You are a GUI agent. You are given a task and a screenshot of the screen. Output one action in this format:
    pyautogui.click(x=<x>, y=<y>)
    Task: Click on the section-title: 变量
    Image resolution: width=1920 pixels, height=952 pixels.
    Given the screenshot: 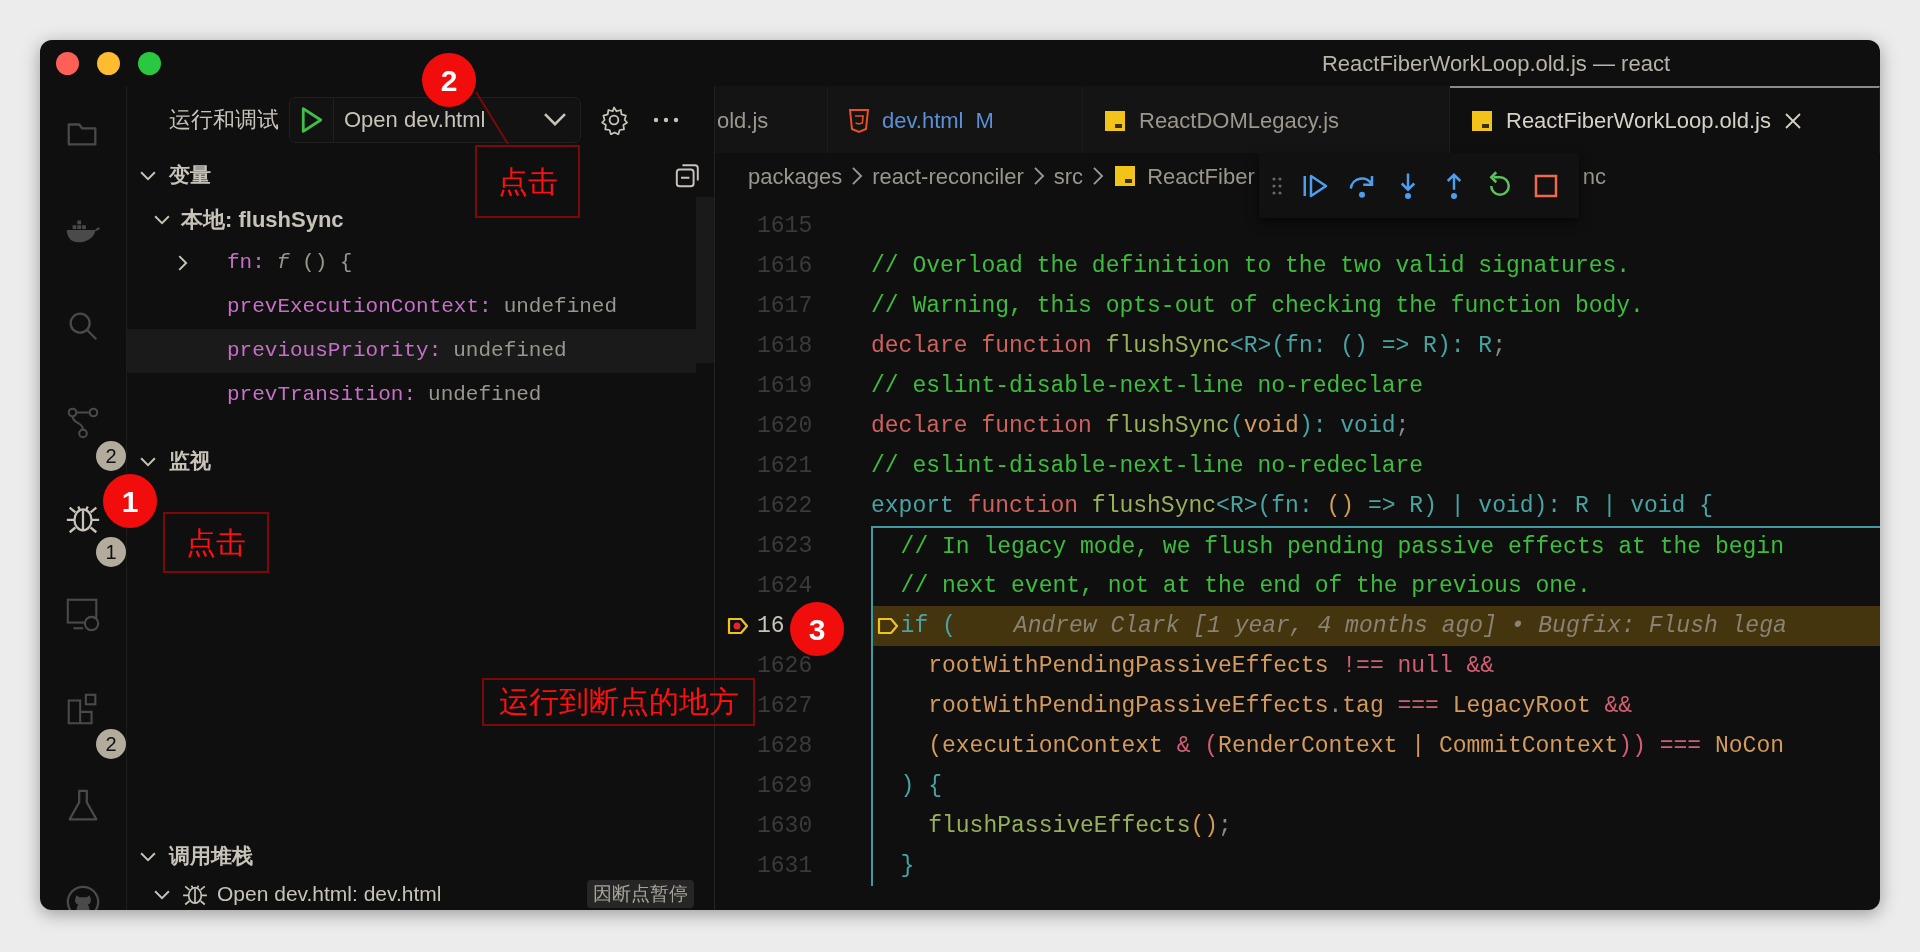 What is the action you would take?
    pyautogui.click(x=190, y=175)
    